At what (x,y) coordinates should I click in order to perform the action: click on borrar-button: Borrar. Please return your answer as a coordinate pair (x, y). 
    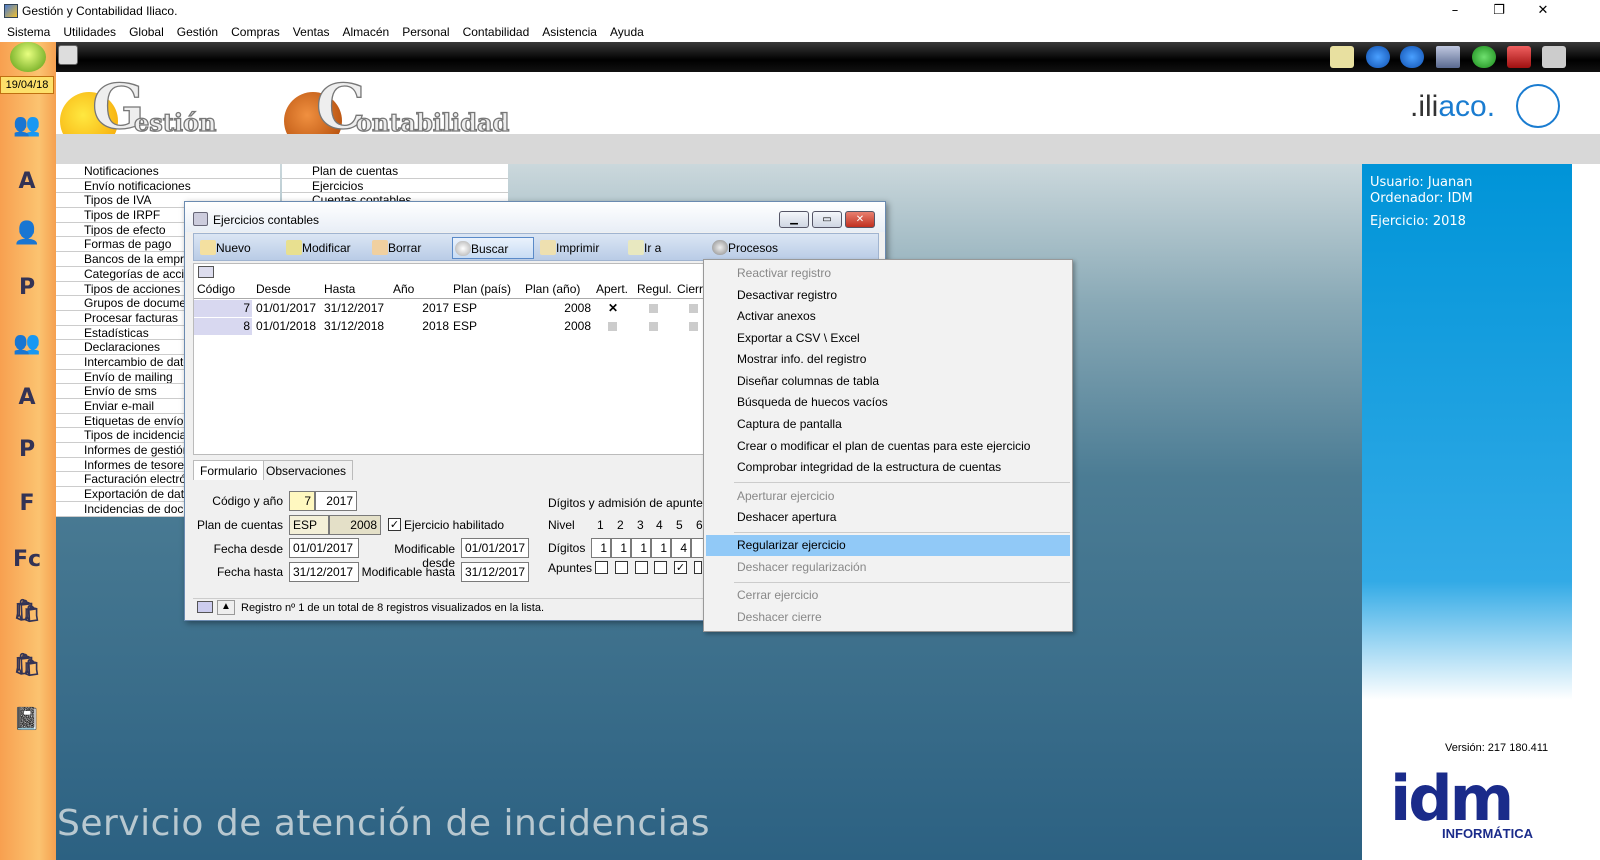
    Looking at the image, I should click on (410, 248).